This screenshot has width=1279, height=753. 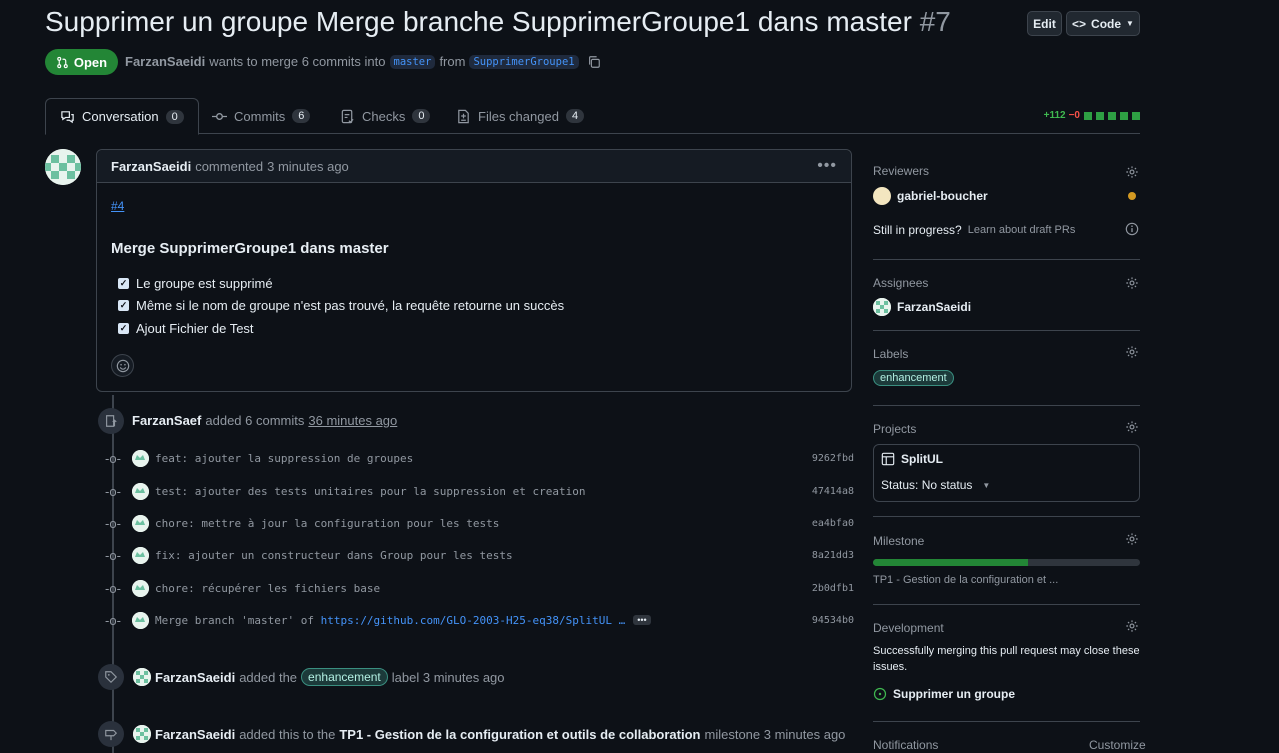 What do you see at coordinates (891, 354) in the screenshot?
I see `labels-heading: Labels` at bounding box center [891, 354].